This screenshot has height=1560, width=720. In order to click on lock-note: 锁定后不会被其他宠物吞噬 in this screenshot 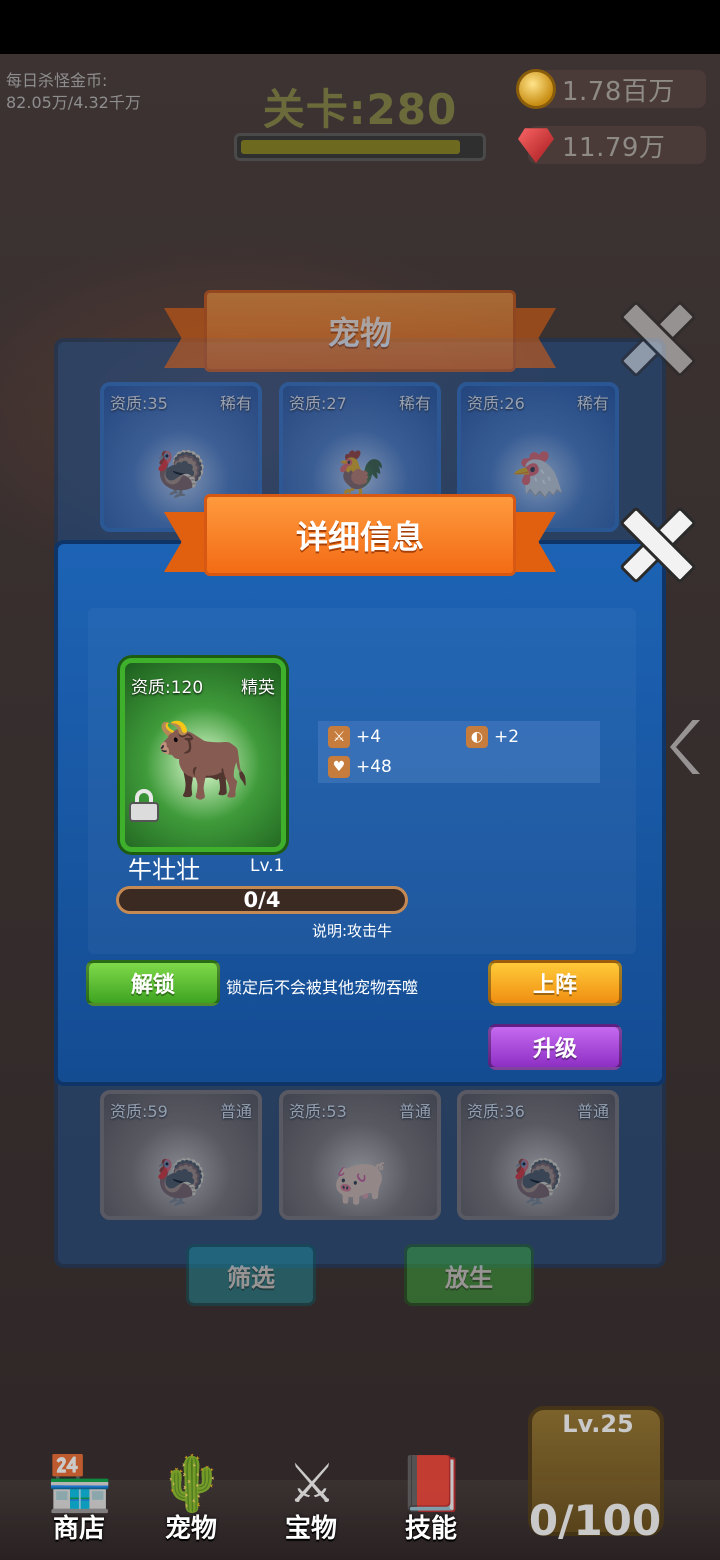, I will do `click(322, 987)`.